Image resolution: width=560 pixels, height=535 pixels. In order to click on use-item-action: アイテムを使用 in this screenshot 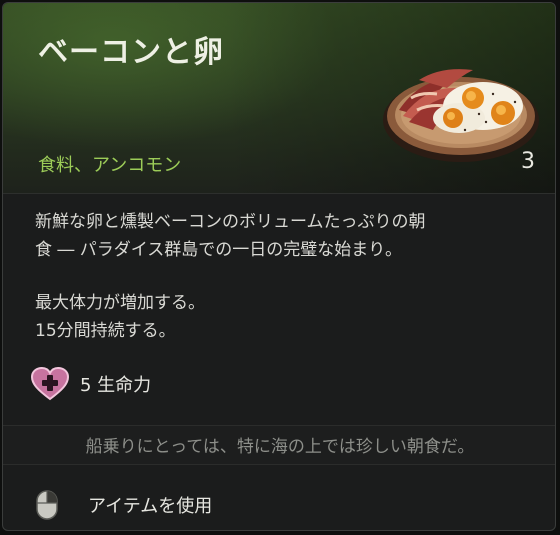, I will do `click(124, 505)`.